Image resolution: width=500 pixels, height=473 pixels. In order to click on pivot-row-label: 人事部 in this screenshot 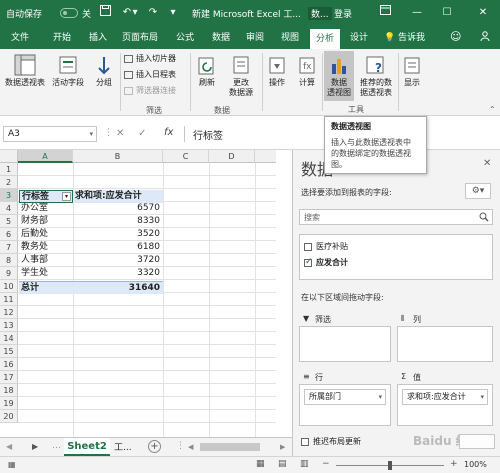, I will do `click(46, 260)`.